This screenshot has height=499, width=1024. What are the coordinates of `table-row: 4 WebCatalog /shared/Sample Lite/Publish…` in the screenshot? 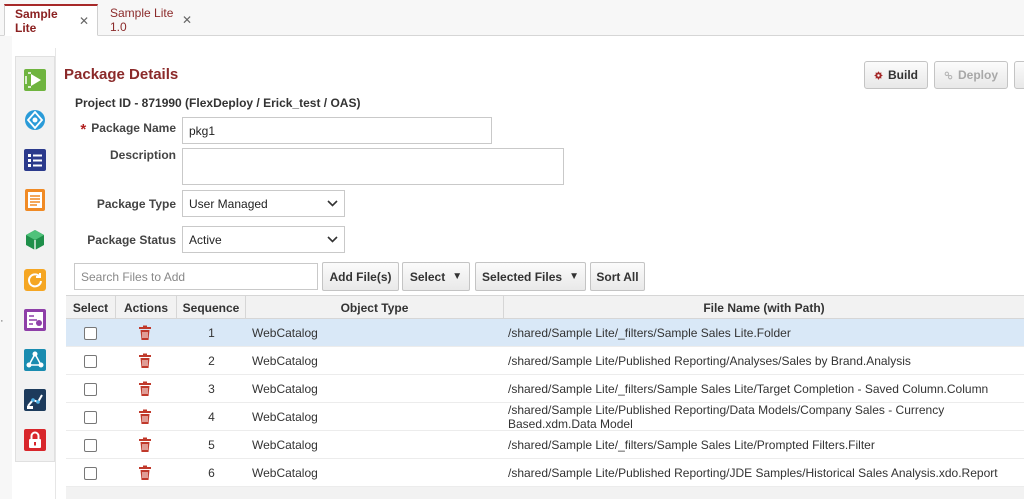 It's located at (545, 417).